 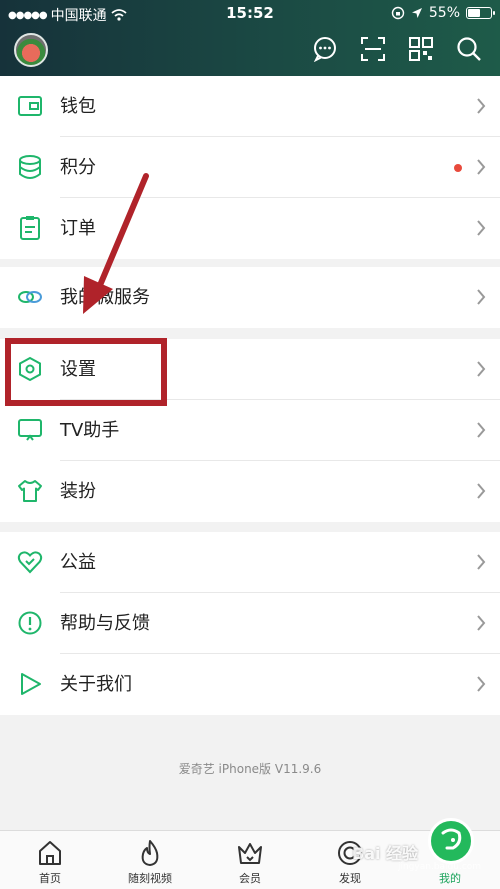 I want to click on avatar, so click(x=31, y=50).